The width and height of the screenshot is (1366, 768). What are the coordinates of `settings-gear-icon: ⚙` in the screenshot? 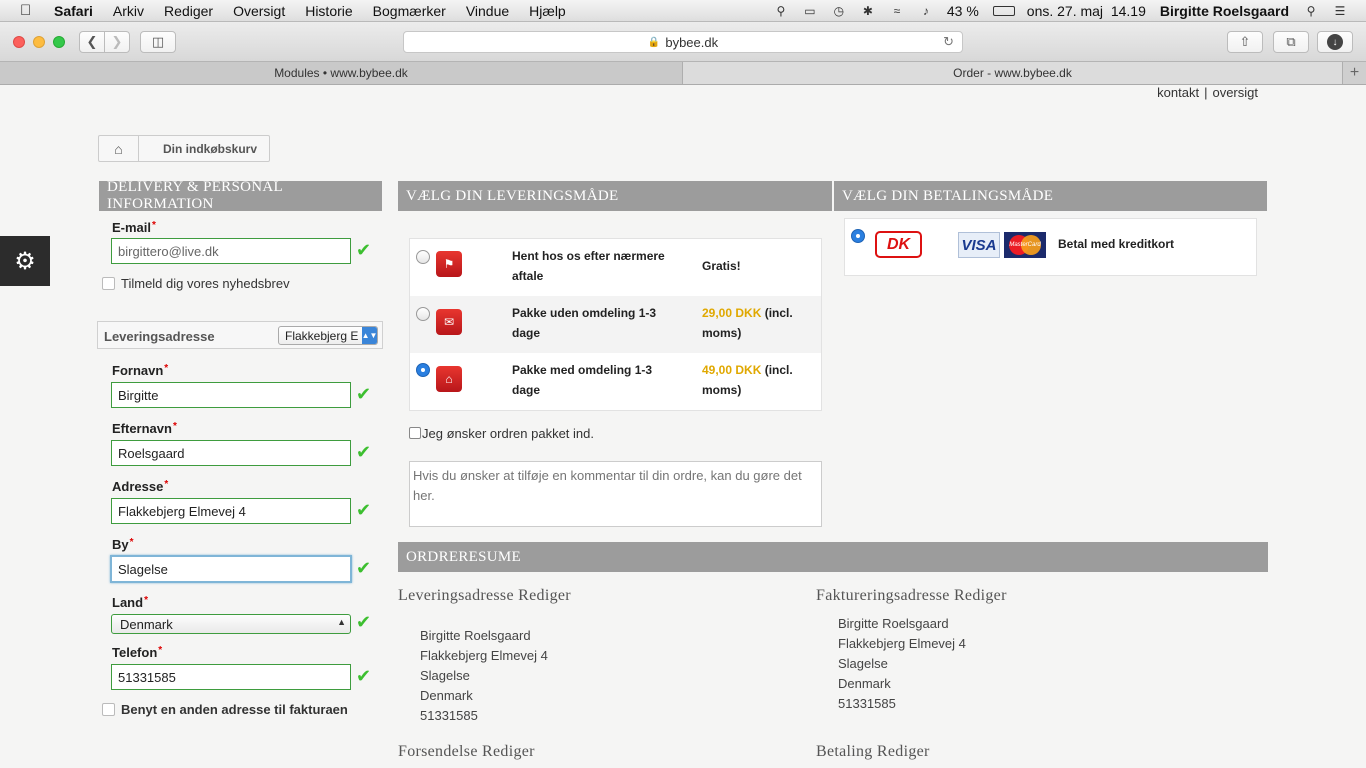 It's located at (25, 261).